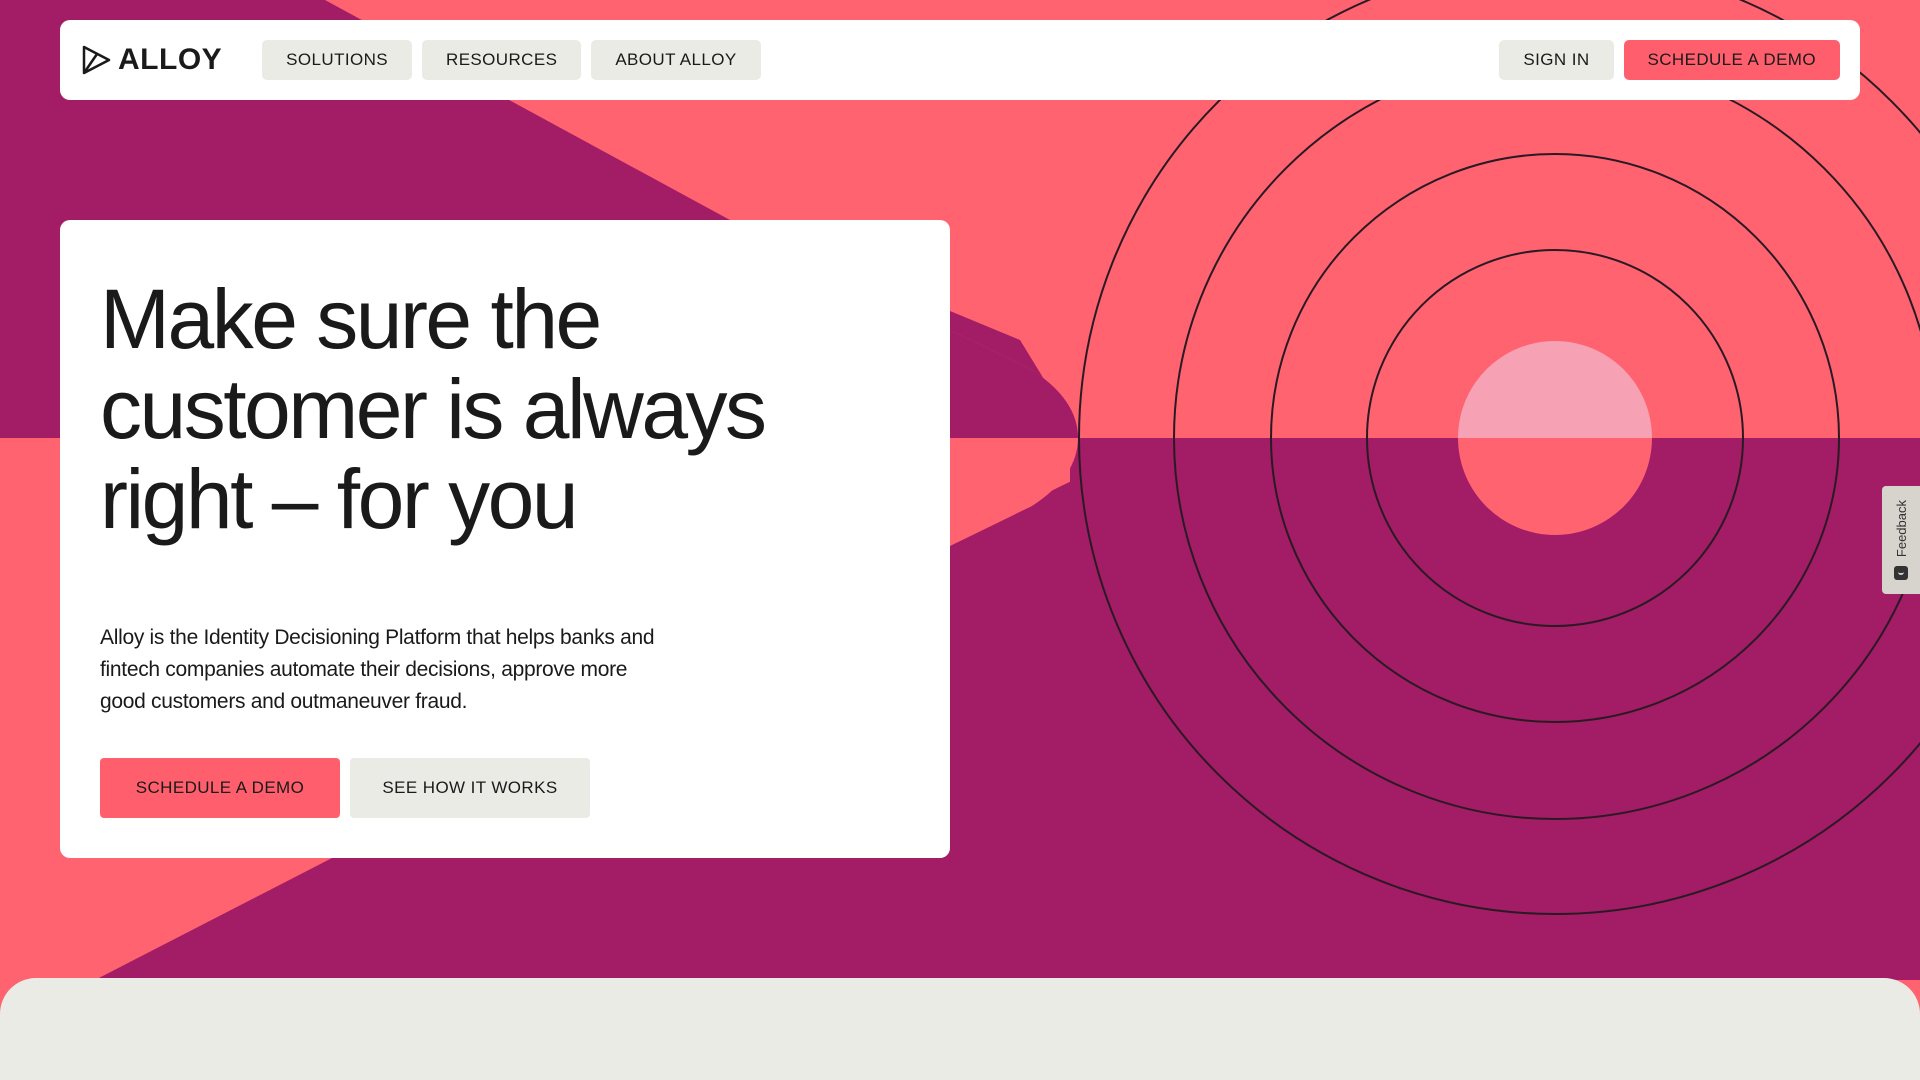  Describe the element at coordinates (337, 60) in the screenshot. I see `nav-item-solutions: SOLUTIONS` at that location.